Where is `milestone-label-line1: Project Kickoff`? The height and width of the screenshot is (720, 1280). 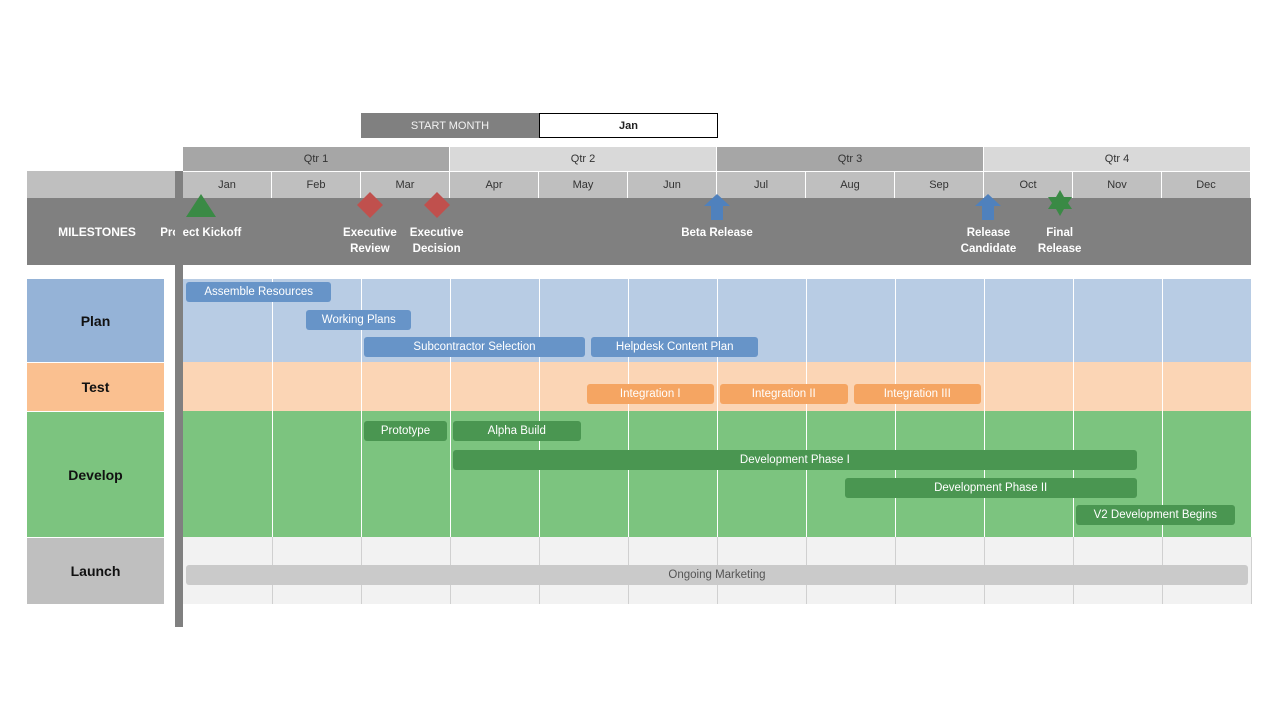 milestone-label-line1: Project Kickoff is located at coordinates (201, 233).